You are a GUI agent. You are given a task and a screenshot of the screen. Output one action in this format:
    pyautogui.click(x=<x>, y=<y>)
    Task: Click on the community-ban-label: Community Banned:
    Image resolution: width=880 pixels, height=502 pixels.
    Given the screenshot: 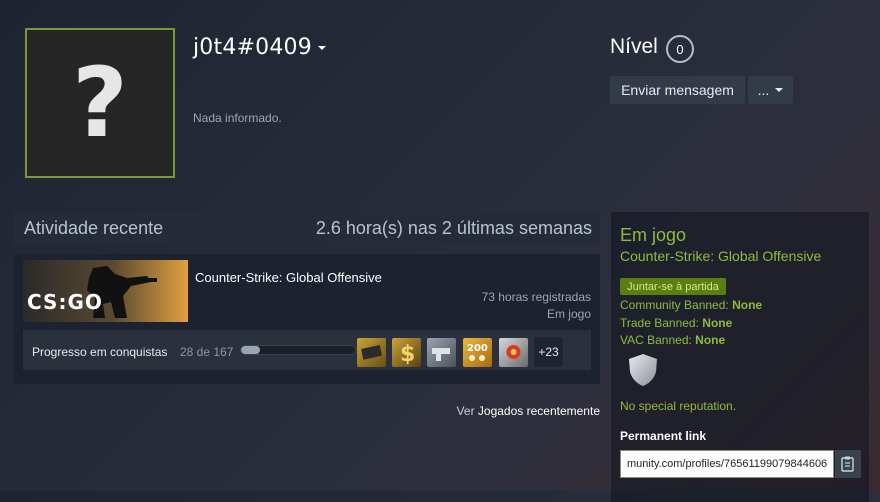 What is the action you would take?
    pyautogui.click(x=674, y=305)
    